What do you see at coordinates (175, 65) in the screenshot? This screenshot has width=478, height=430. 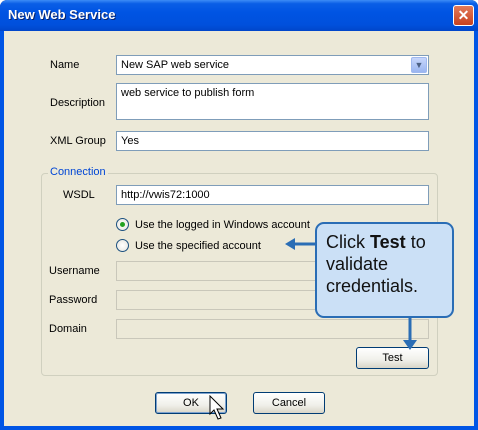 I see `name-value: New SAP web service` at bounding box center [175, 65].